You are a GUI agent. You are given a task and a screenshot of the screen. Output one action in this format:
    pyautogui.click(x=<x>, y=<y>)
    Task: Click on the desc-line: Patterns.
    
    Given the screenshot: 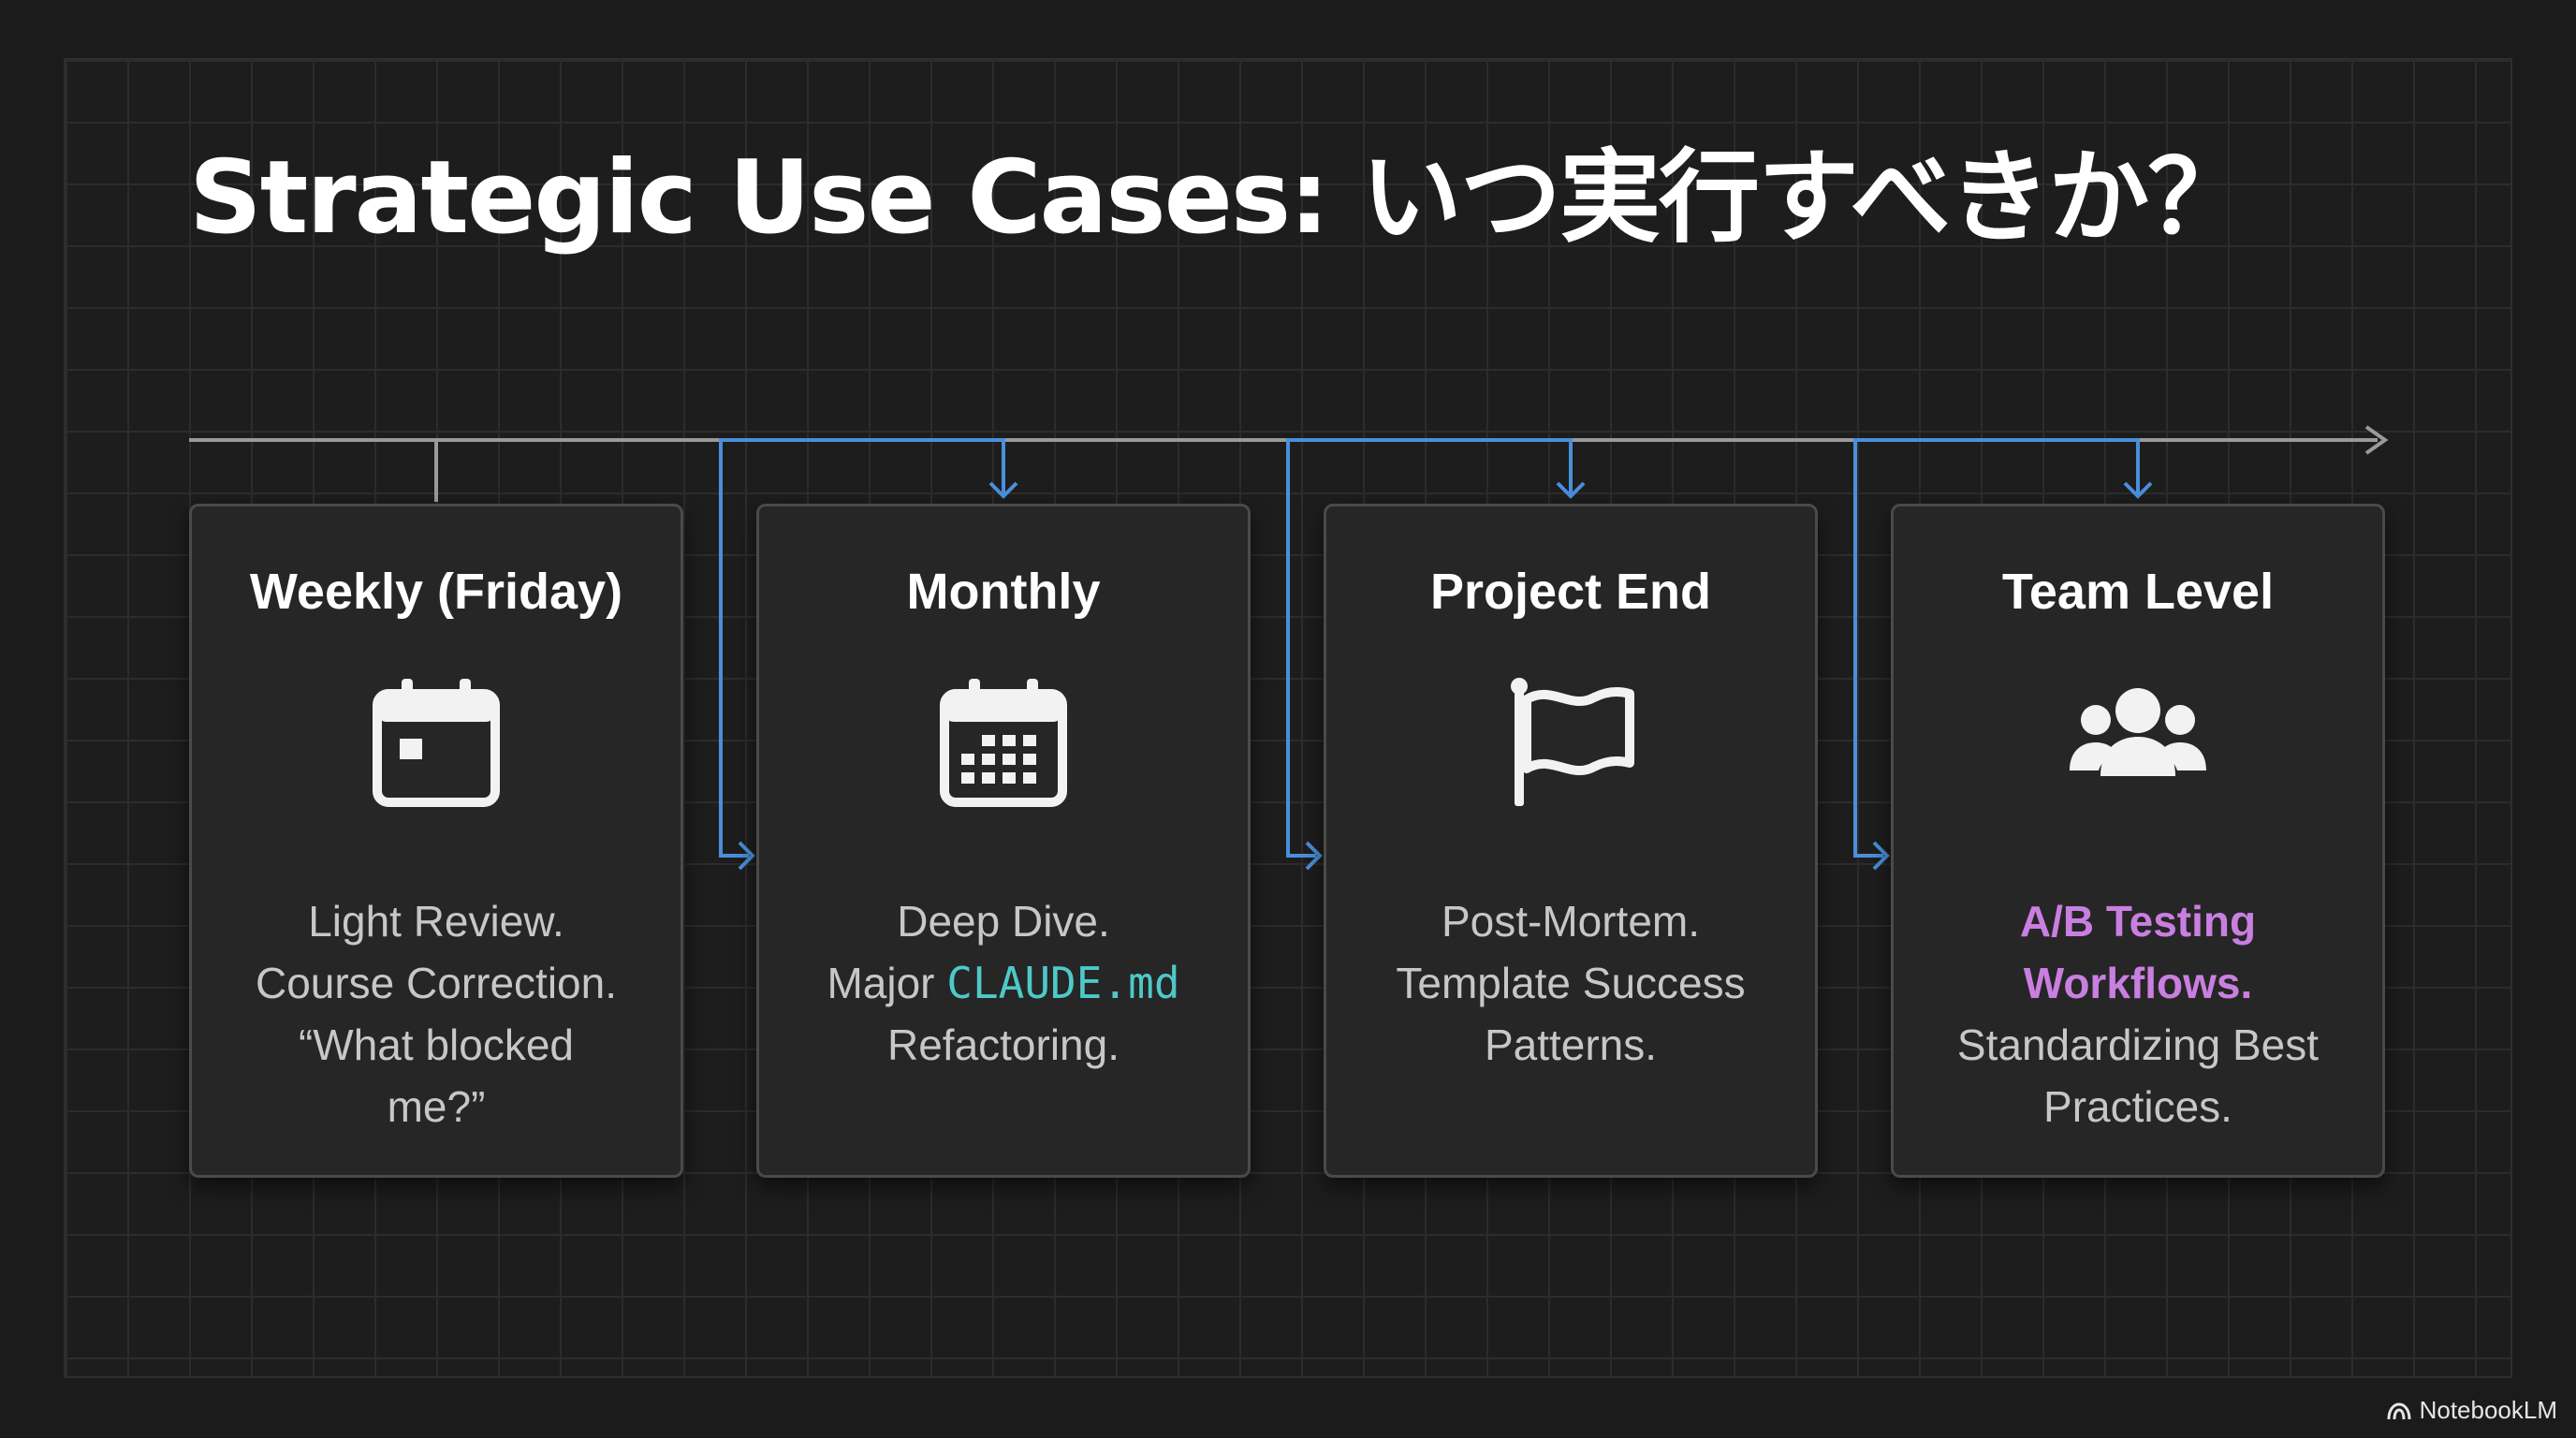 What is the action you would take?
    pyautogui.click(x=1571, y=1044)
    